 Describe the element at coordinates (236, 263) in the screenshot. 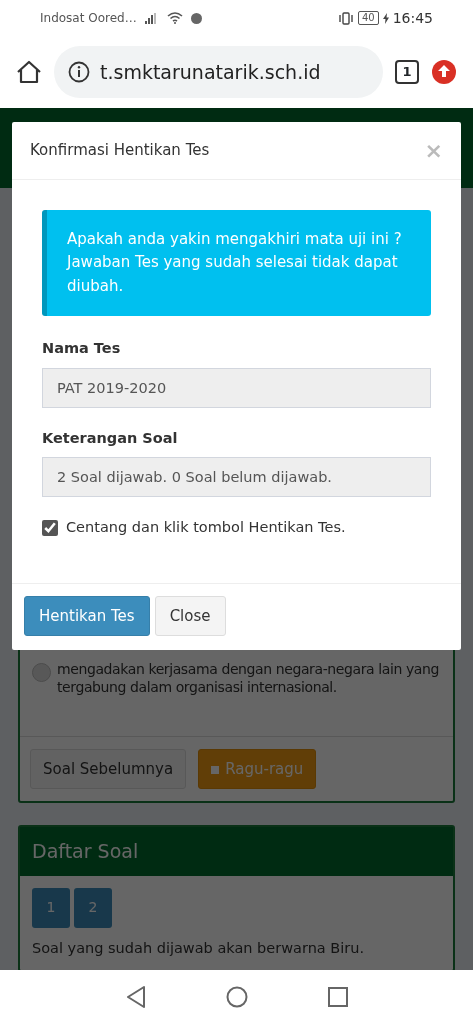

I see `alert-message: Apakah anda yakin mengakhiri mata uji ini ? Jawaban Tes yang sudah selesai tidak dapat diubah.` at that location.